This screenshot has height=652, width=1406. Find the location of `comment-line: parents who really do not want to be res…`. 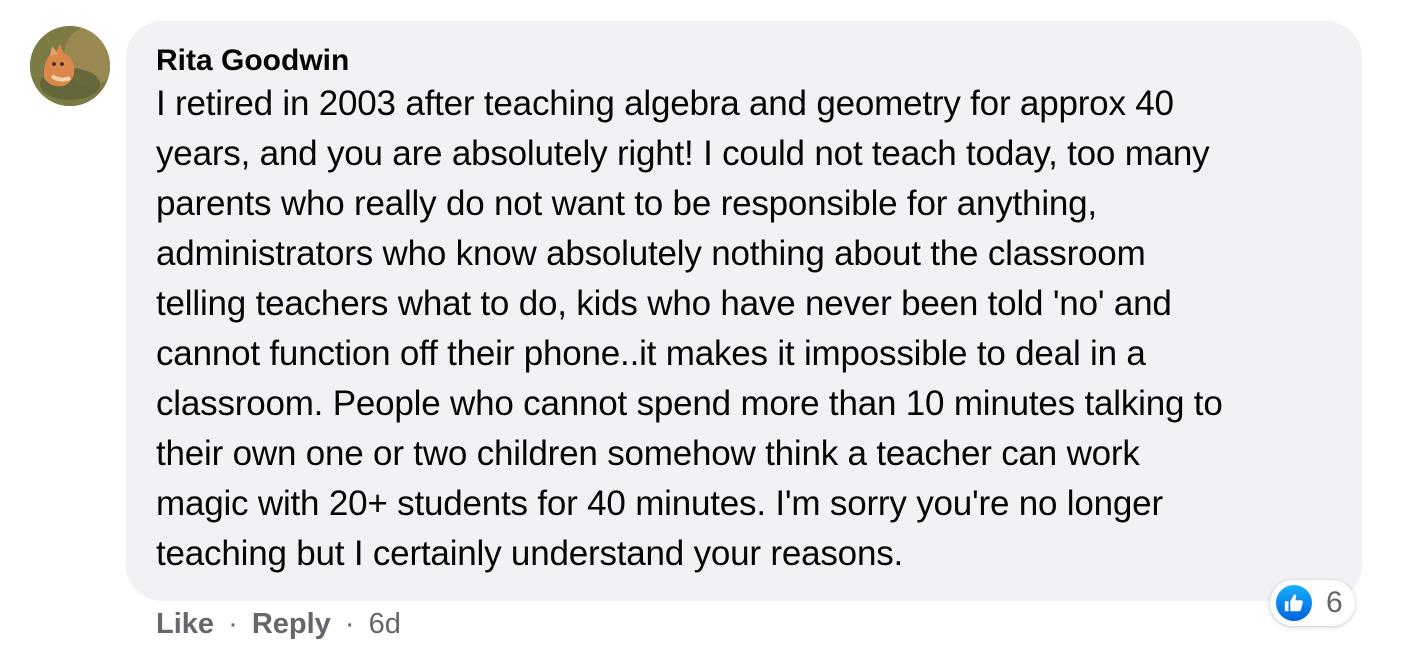

comment-line: parents who really do not want to be res… is located at coordinates (626, 203).